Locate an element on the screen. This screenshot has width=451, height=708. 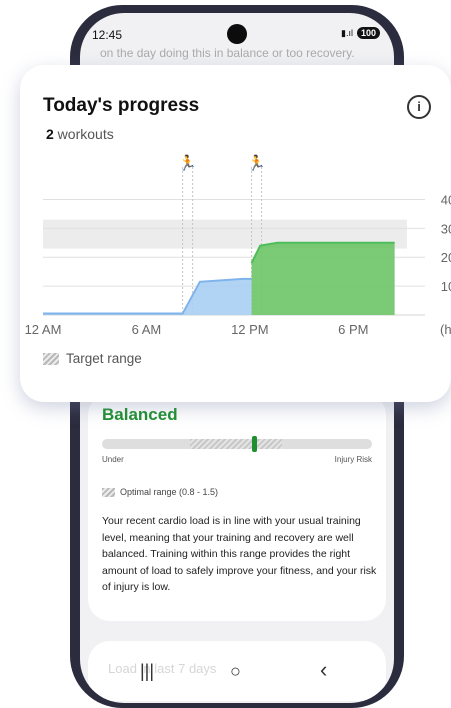
chart-legend: Target range is located at coordinates (92, 358).